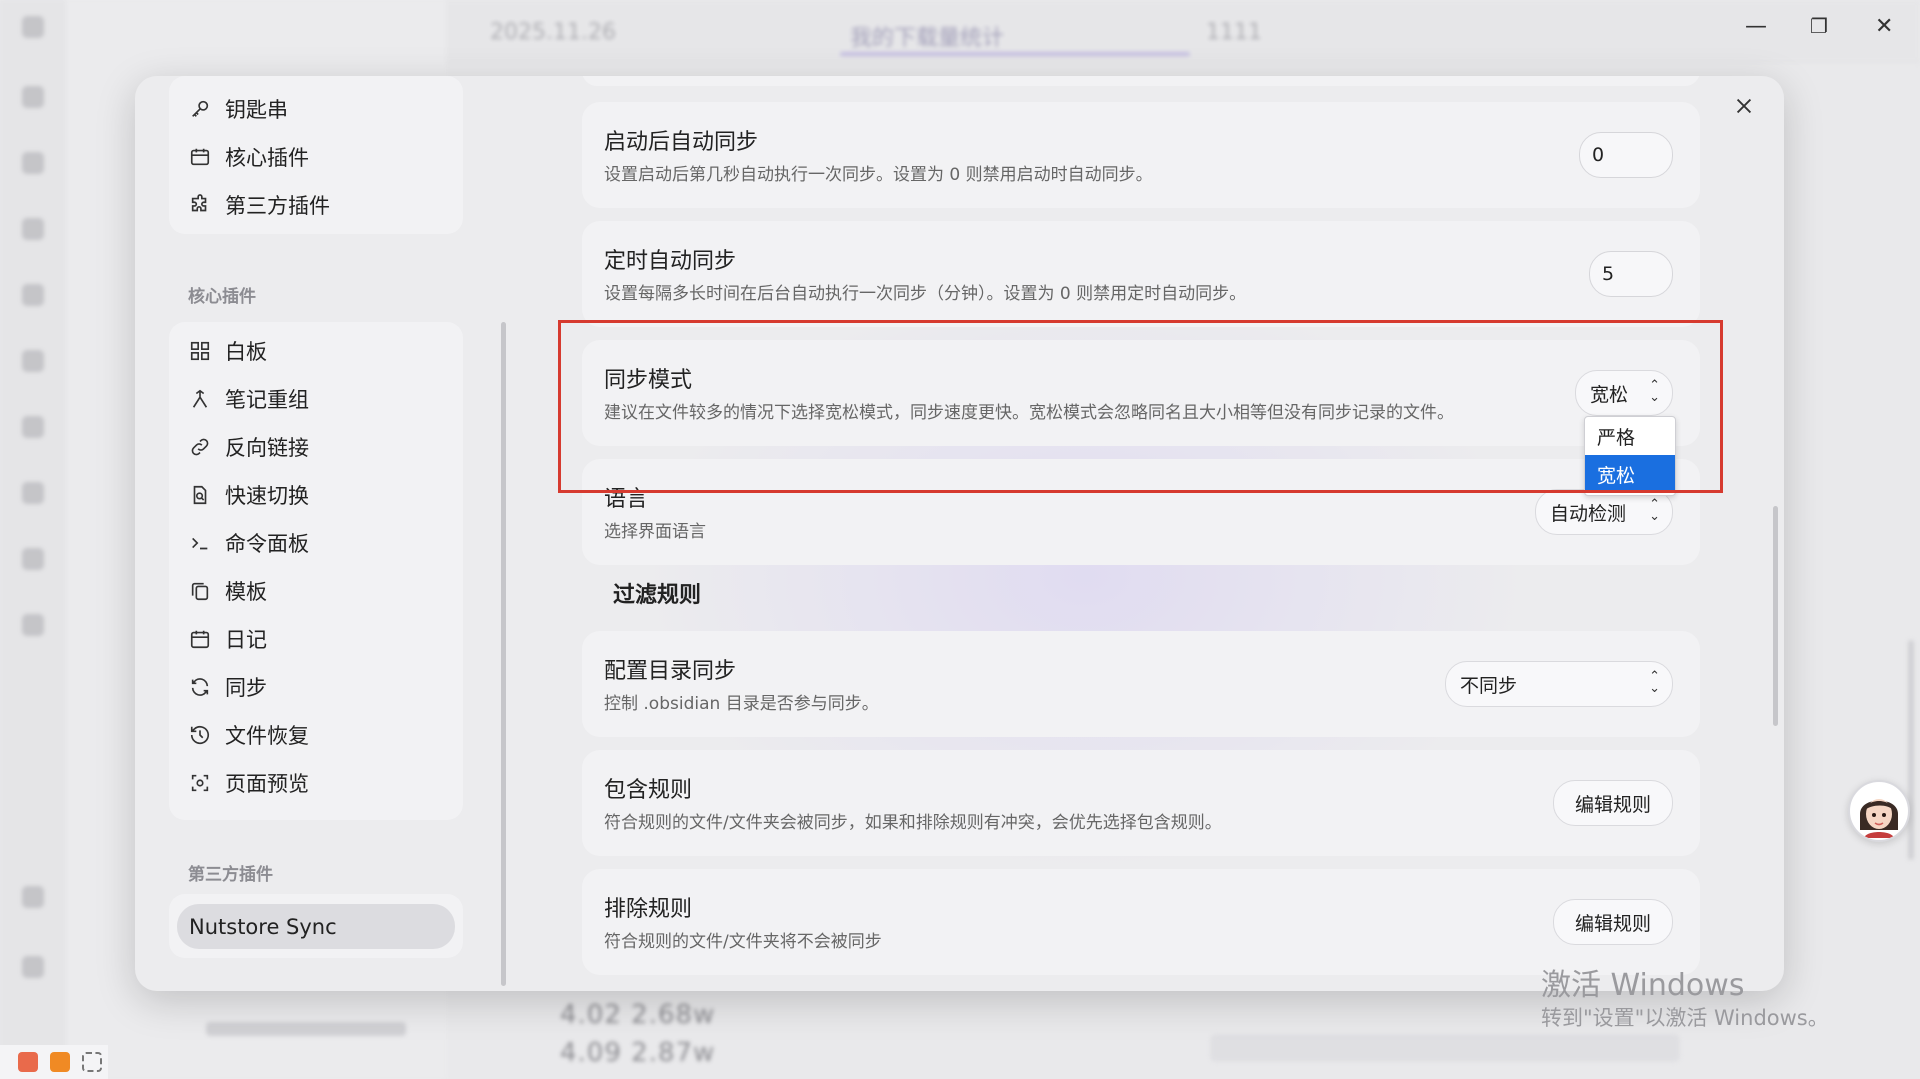  What do you see at coordinates (200, 157) in the screenshot?
I see `calendar-box-icon` at bounding box center [200, 157].